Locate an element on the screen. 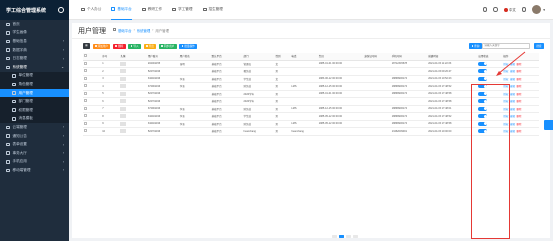 This screenshot has height=241, width=553. breadcrumb-item: 系统管理 is located at coordinates (144, 30).